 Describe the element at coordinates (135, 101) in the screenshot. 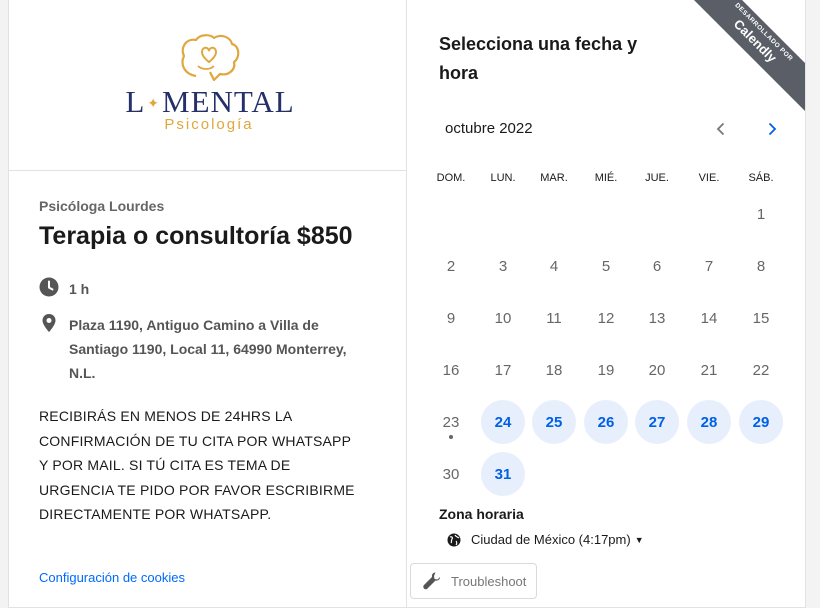

I see `logo-letter-l: L` at that location.